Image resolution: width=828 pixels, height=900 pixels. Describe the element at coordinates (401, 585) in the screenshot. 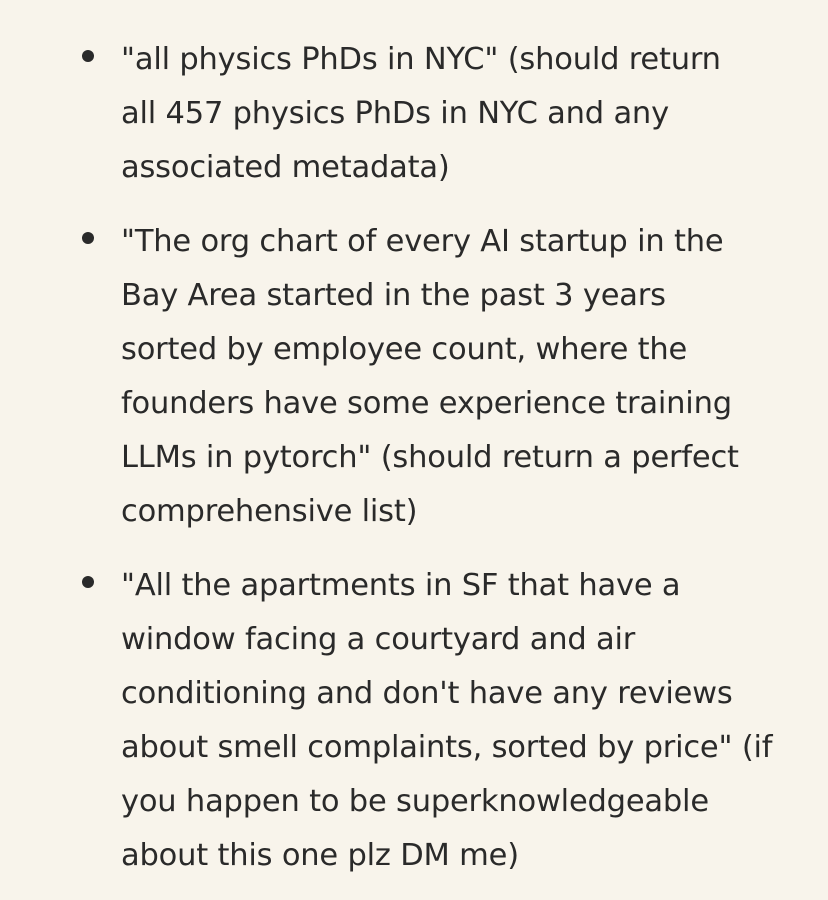

I see `list-item-line: "All the apartments in SF that have a` at that location.